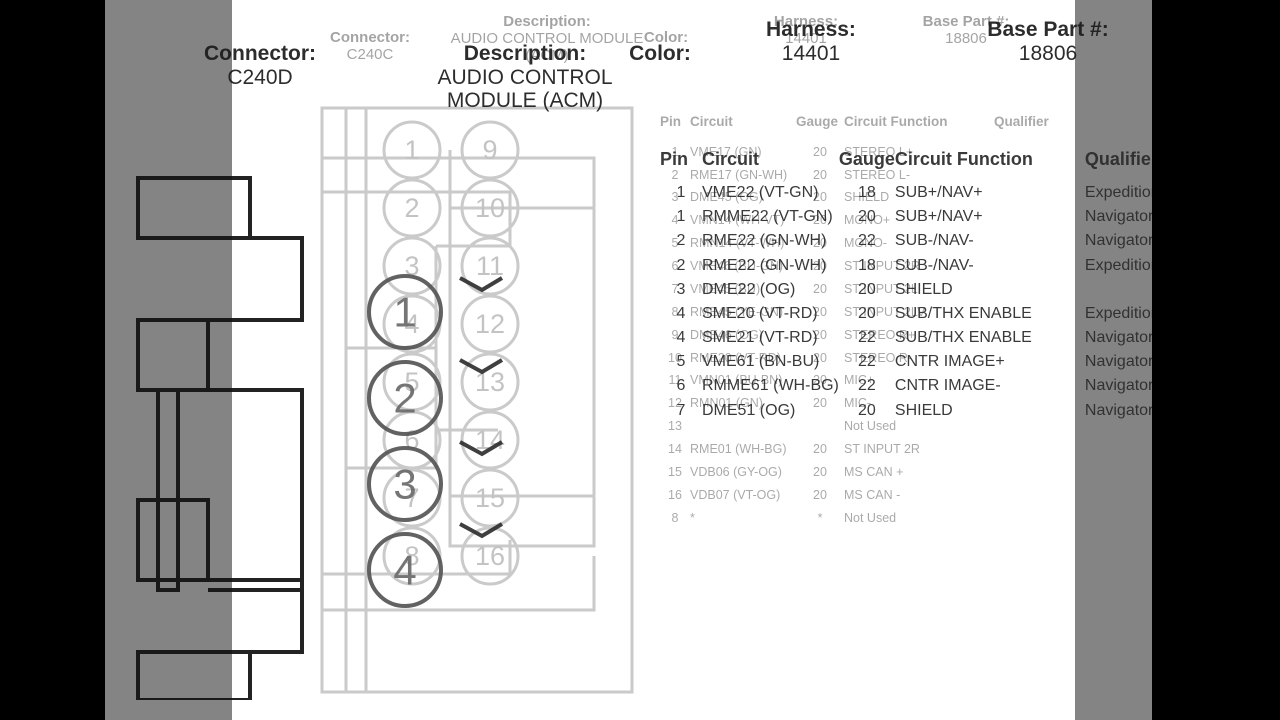 This screenshot has height=720, width=1280. I want to click on table-row: 6 RMME61 (WH-BG) 22 CNTR IMAGE- Navigator, so click(927, 386).